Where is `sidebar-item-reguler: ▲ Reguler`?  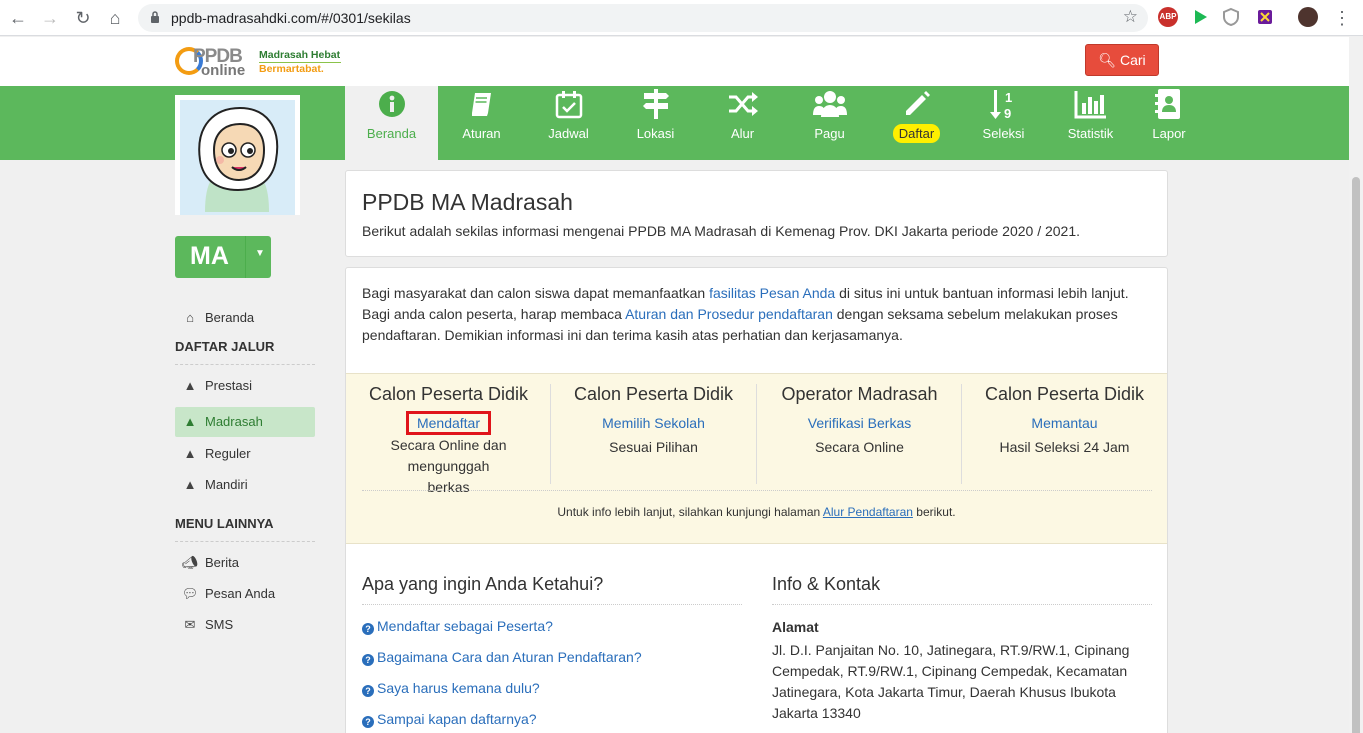
sidebar-item-reguler: ▲ Reguler is located at coordinates (245, 454).